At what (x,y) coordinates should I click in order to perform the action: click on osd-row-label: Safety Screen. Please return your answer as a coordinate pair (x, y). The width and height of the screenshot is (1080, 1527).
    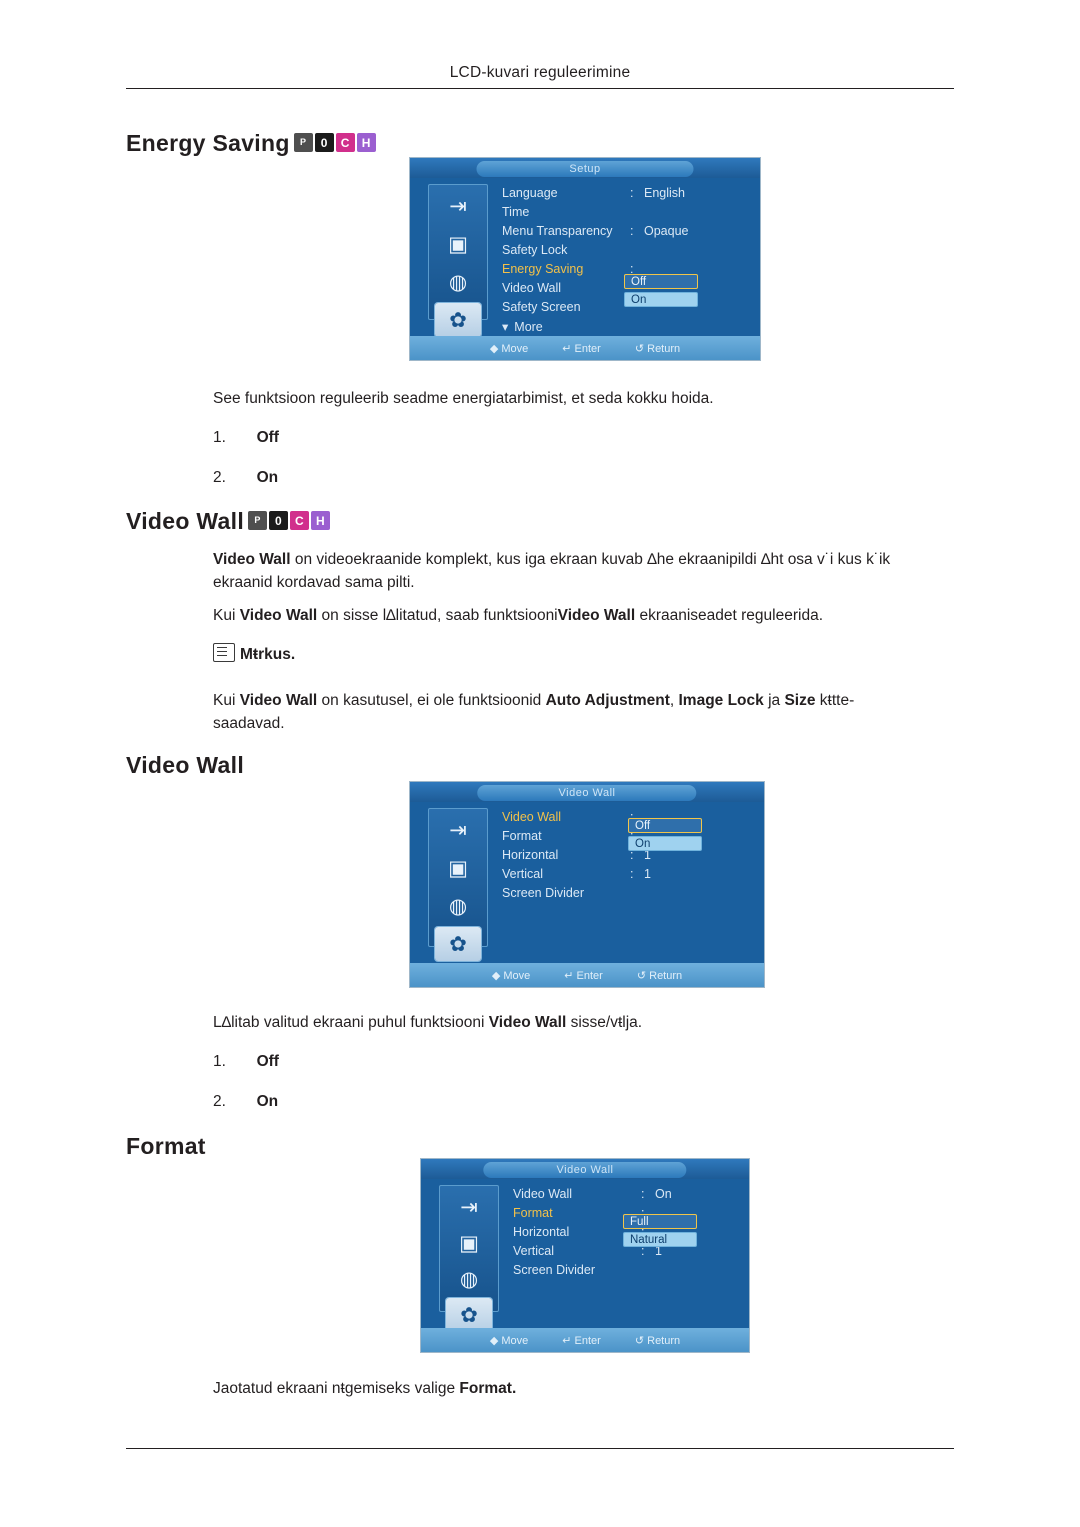
    Looking at the image, I should click on (541, 307).